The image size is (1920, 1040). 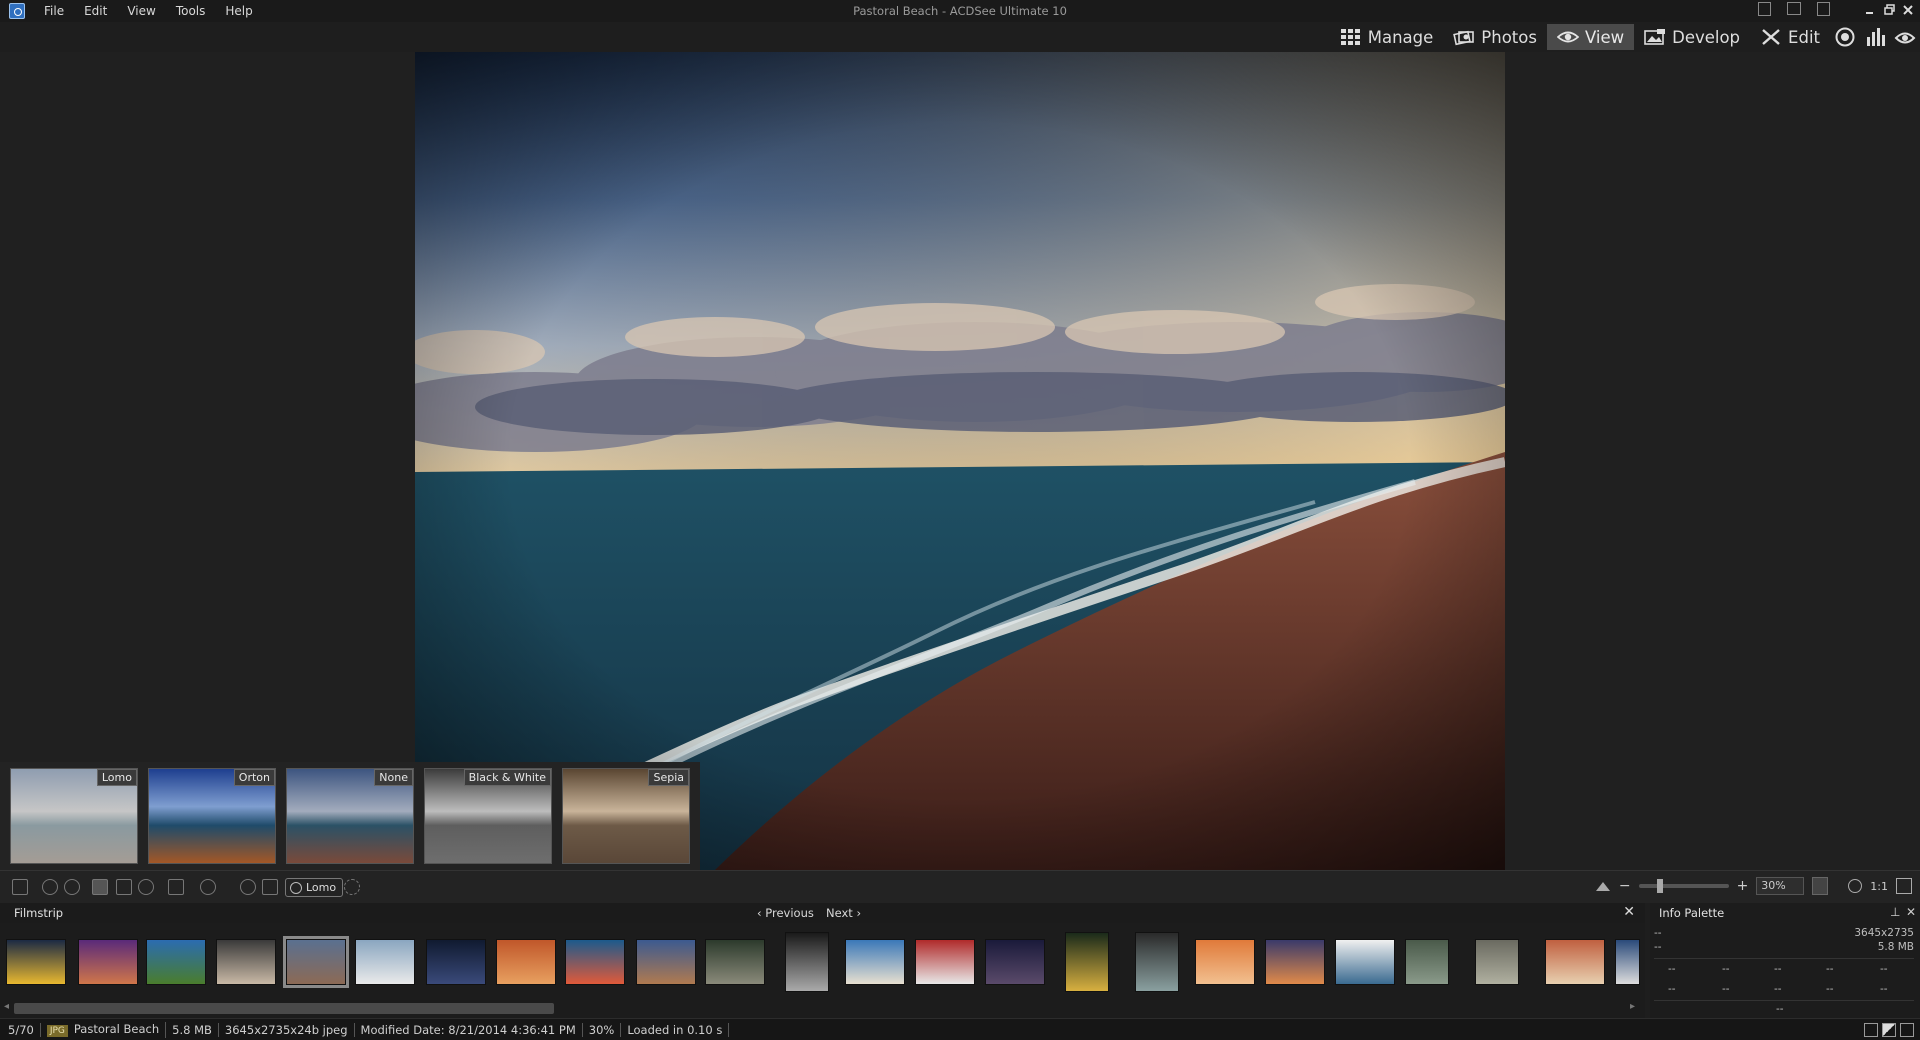 I want to click on next-button: Next ›, so click(x=843, y=913).